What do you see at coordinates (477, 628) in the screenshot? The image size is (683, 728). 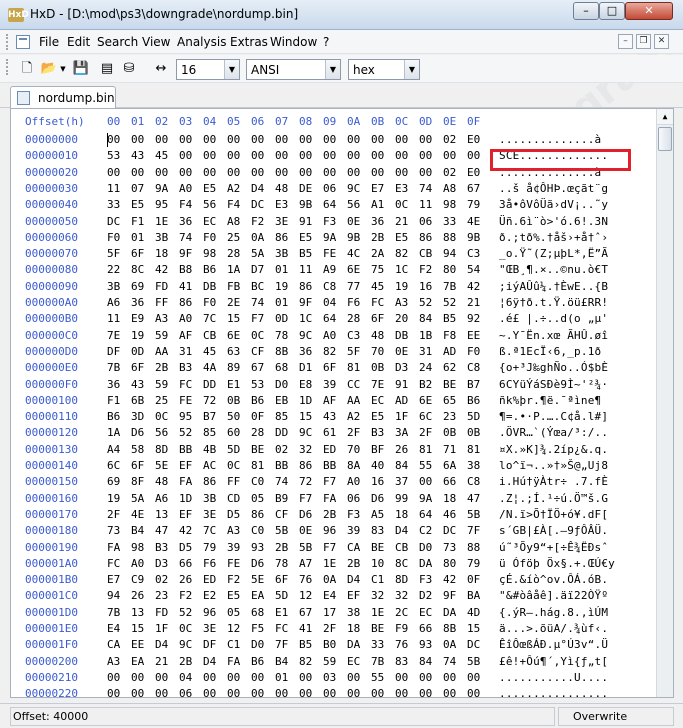 I see `hex-byte-cell: 15` at bounding box center [477, 628].